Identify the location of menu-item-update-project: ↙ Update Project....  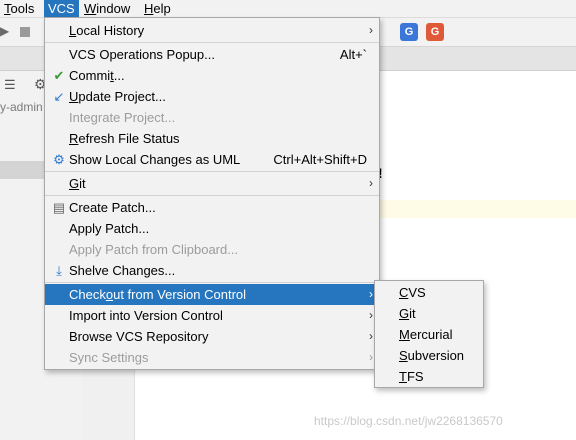
(212, 96).